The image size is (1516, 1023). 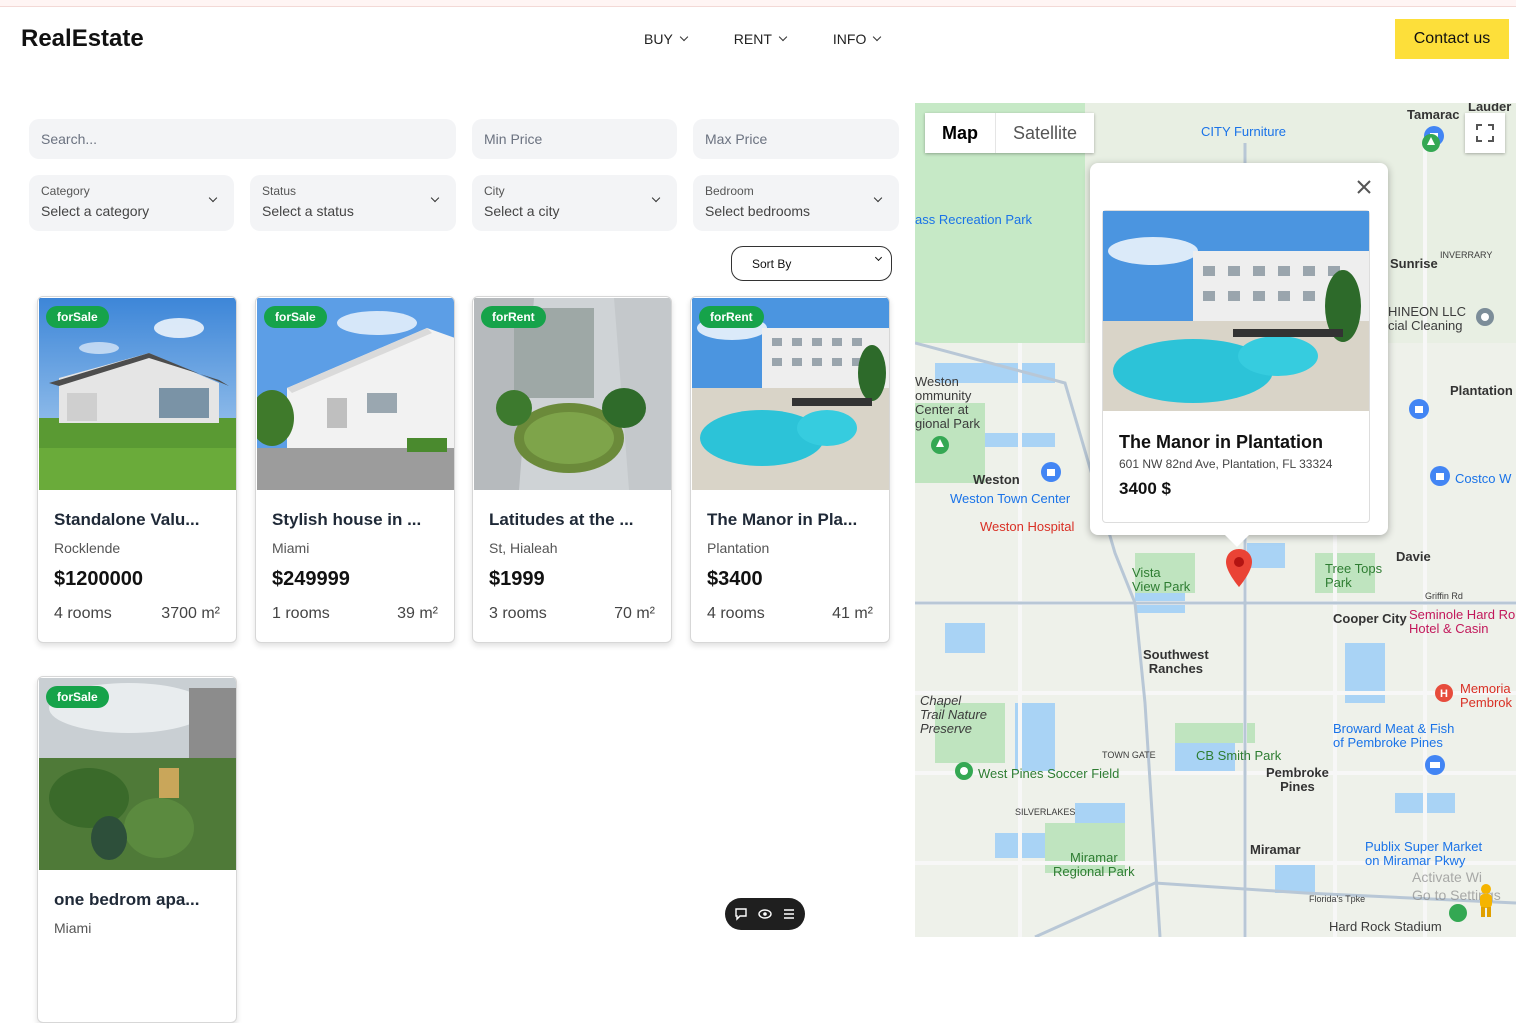 I want to click on map-label-sunrise: Sunrise, so click(x=1414, y=263).